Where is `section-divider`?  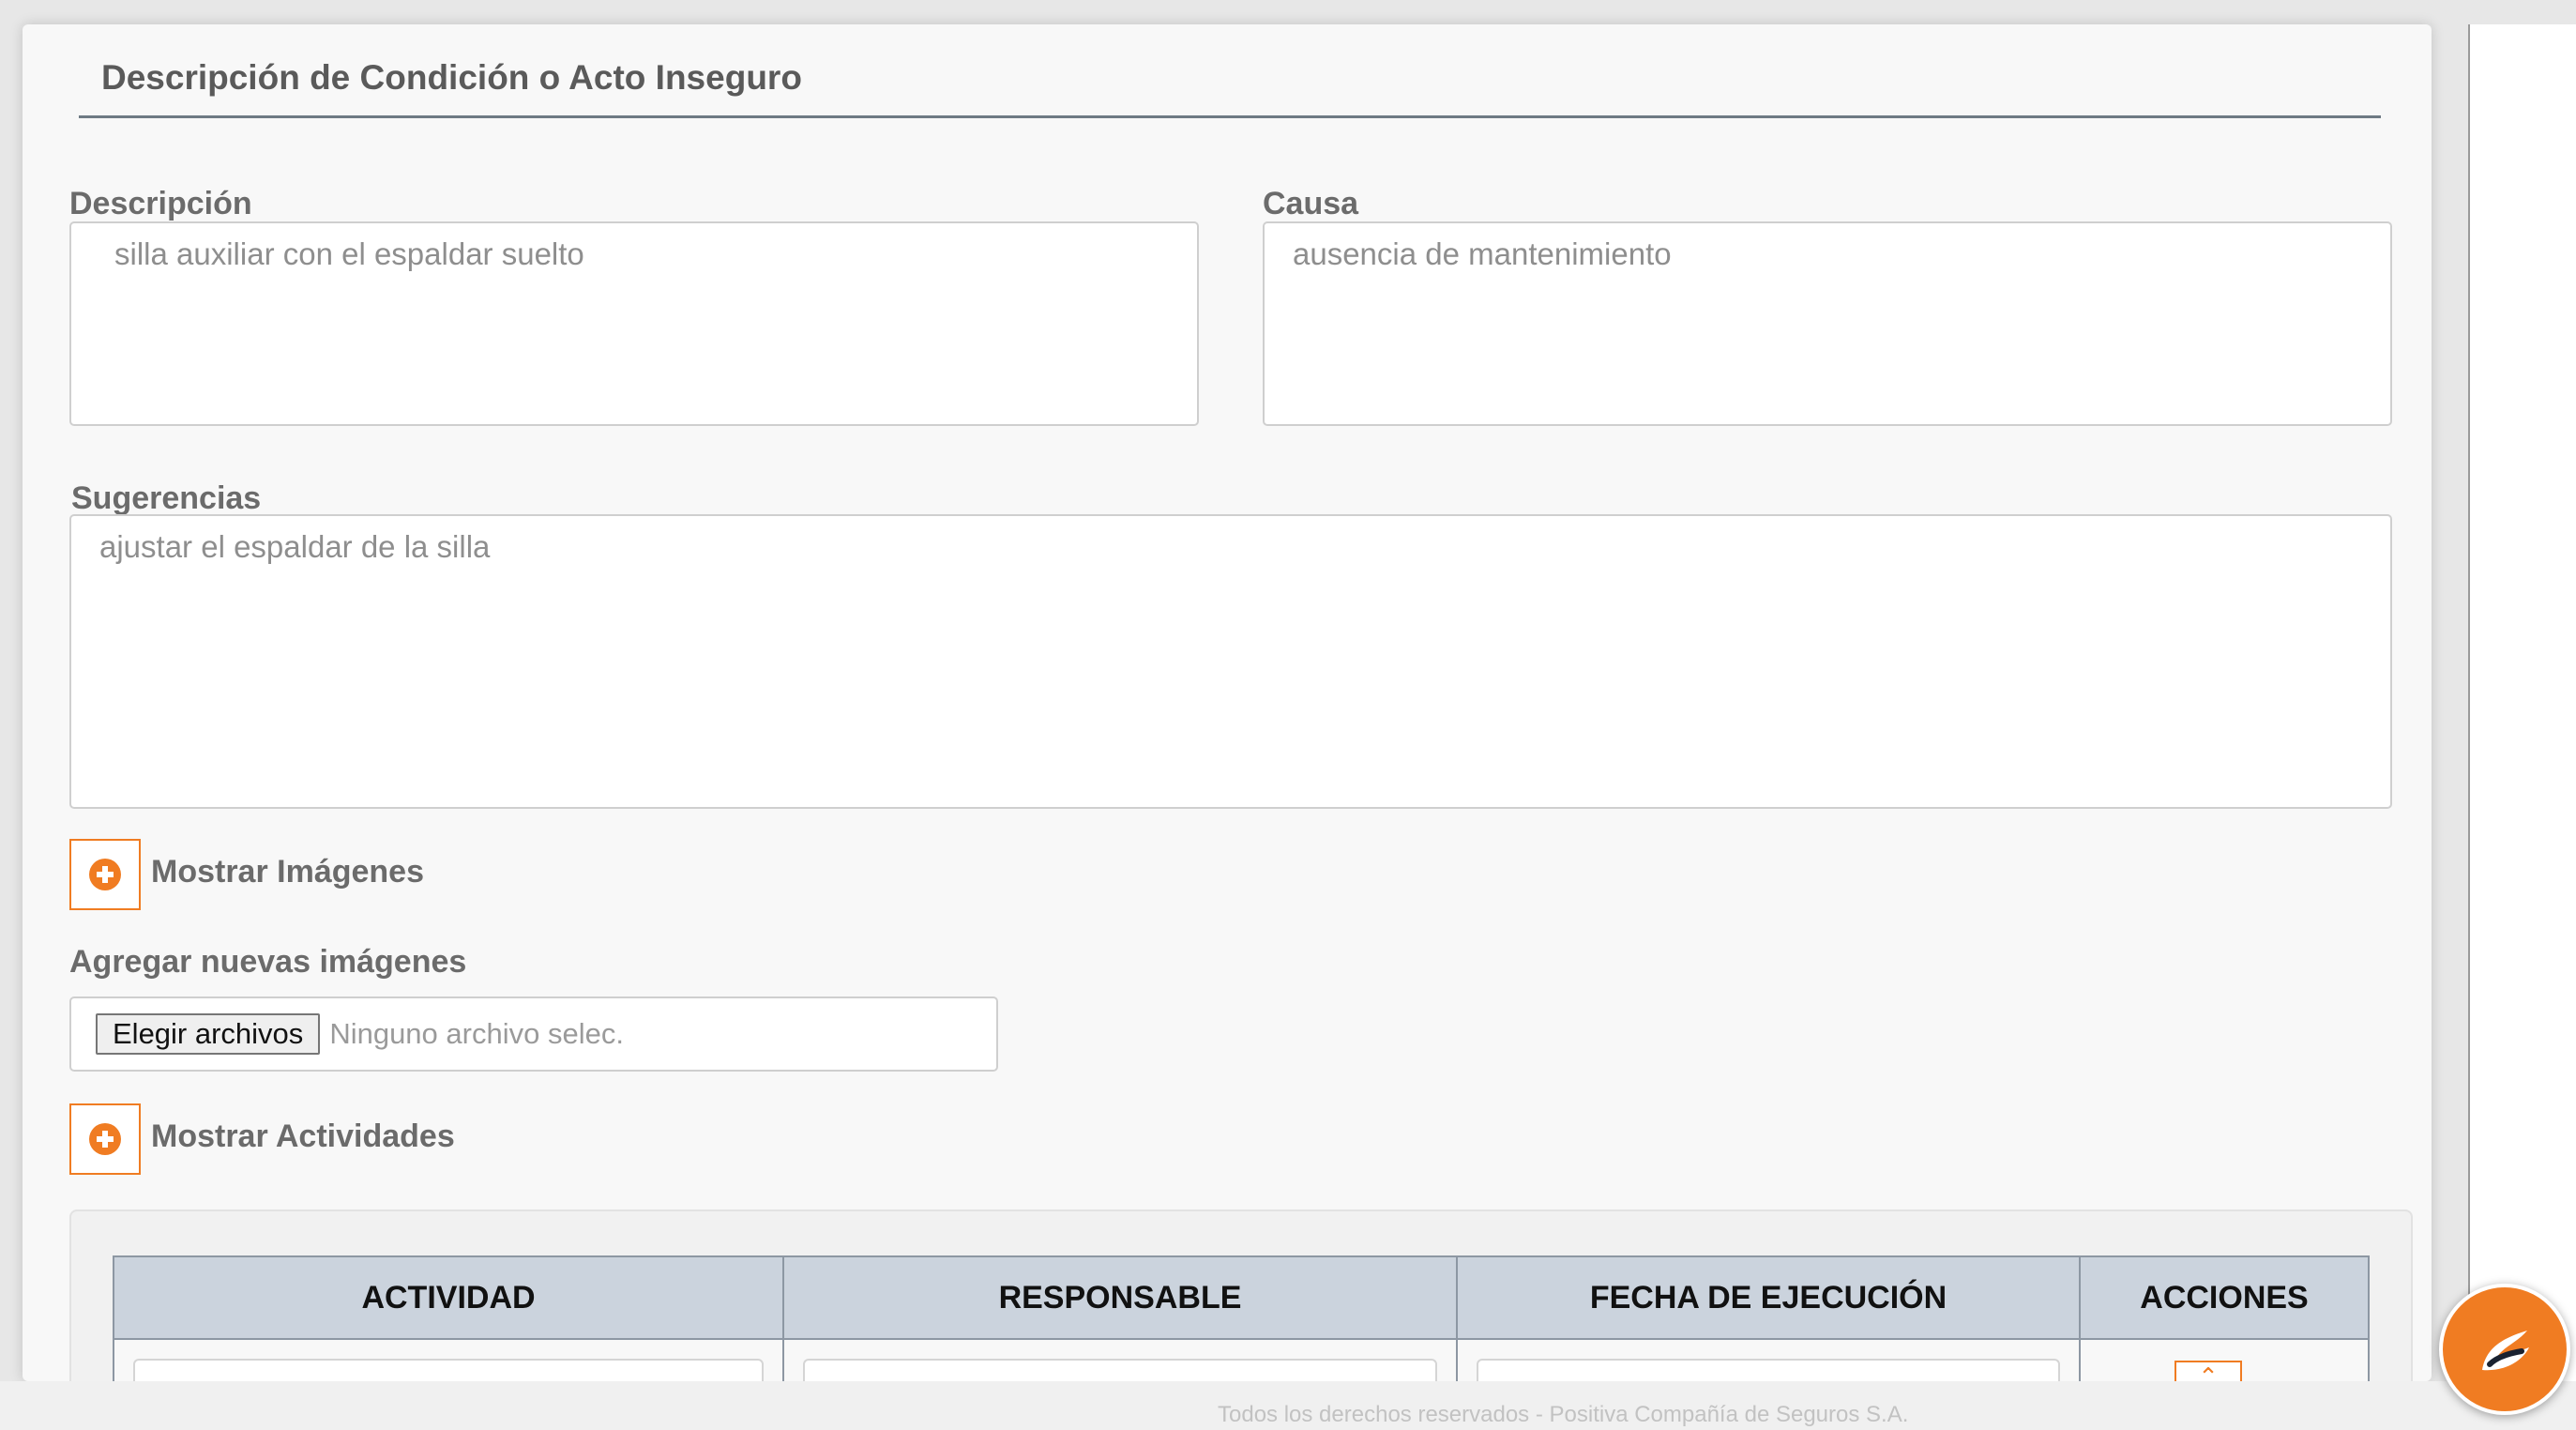 section-divider is located at coordinates (1230, 116).